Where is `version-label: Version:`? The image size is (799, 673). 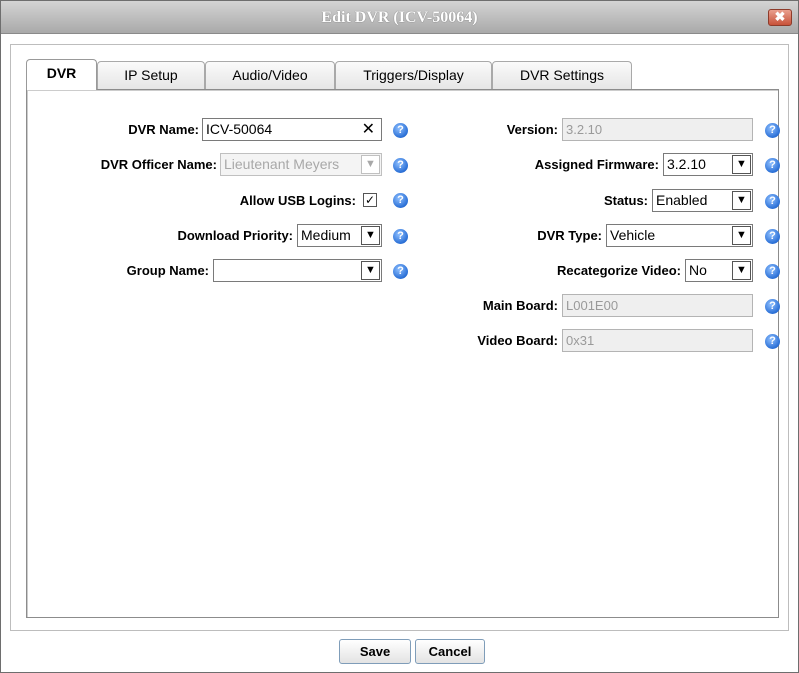 version-label: Version: is located at coordinates (532, 129).